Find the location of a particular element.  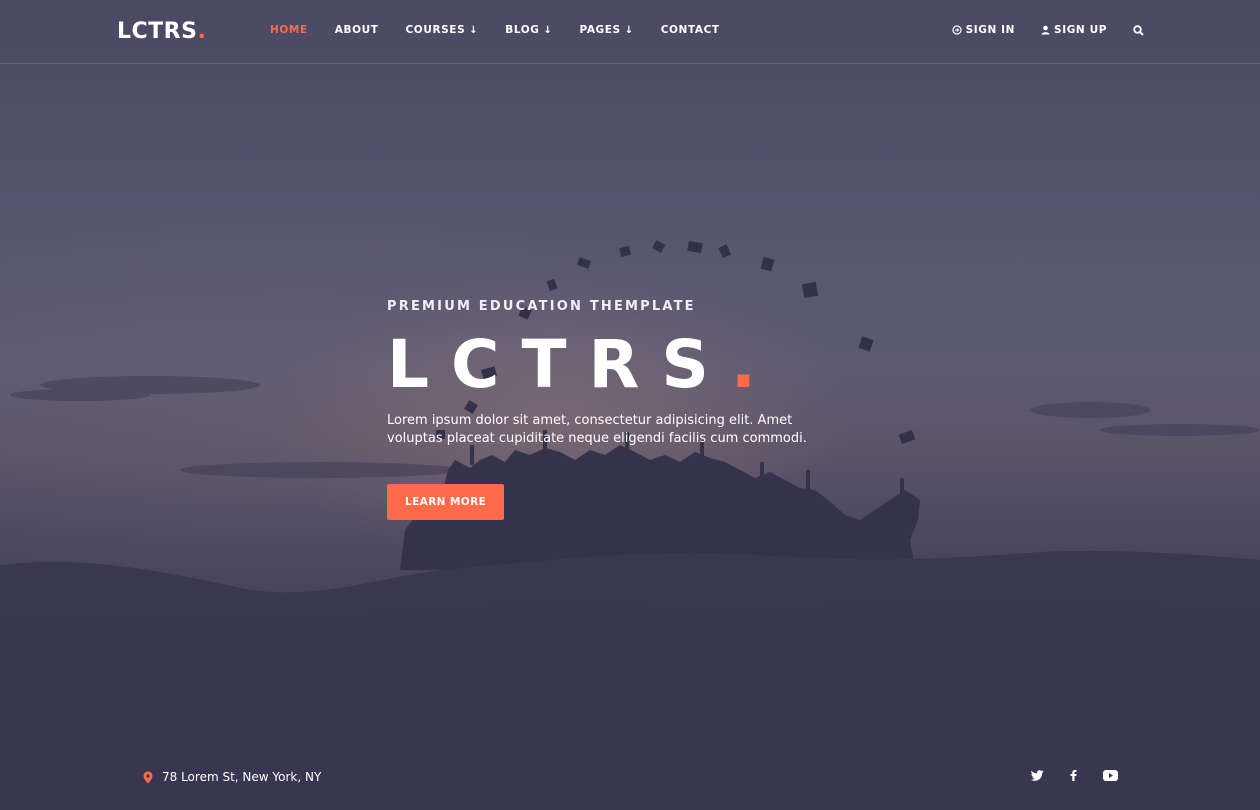

youtube-link is located at coordinates (1110, 775).